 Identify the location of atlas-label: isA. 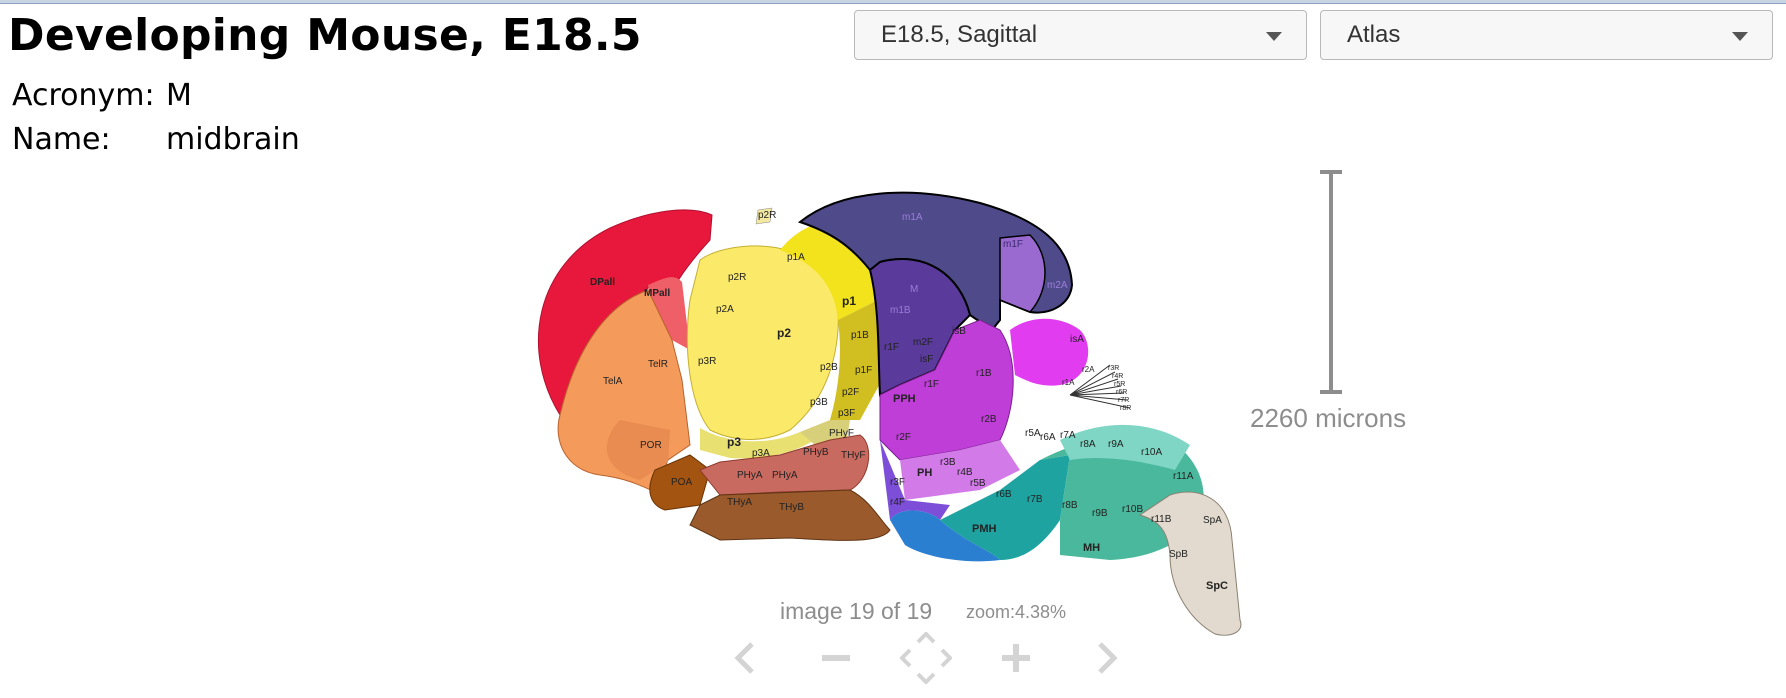
(1077, 339).